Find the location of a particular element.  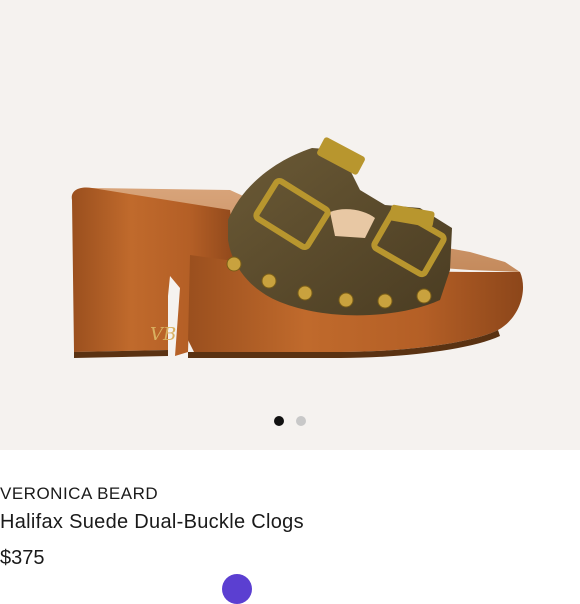

carousel-indicator is located at coordinates (290, 422).